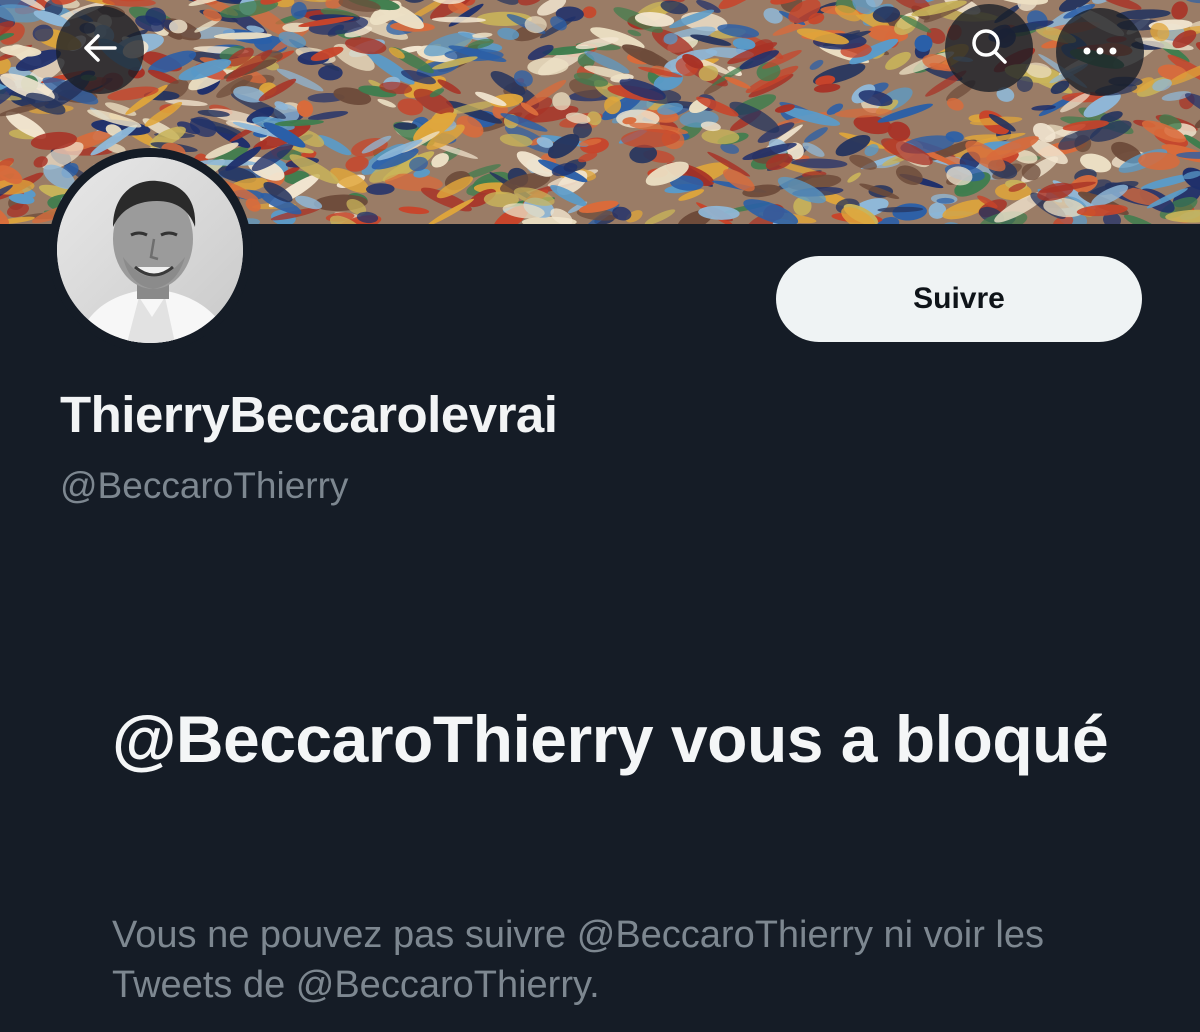  Describe the element at coordinates (945, 200) in the screenshot. I see `paint-stroke` at that location.